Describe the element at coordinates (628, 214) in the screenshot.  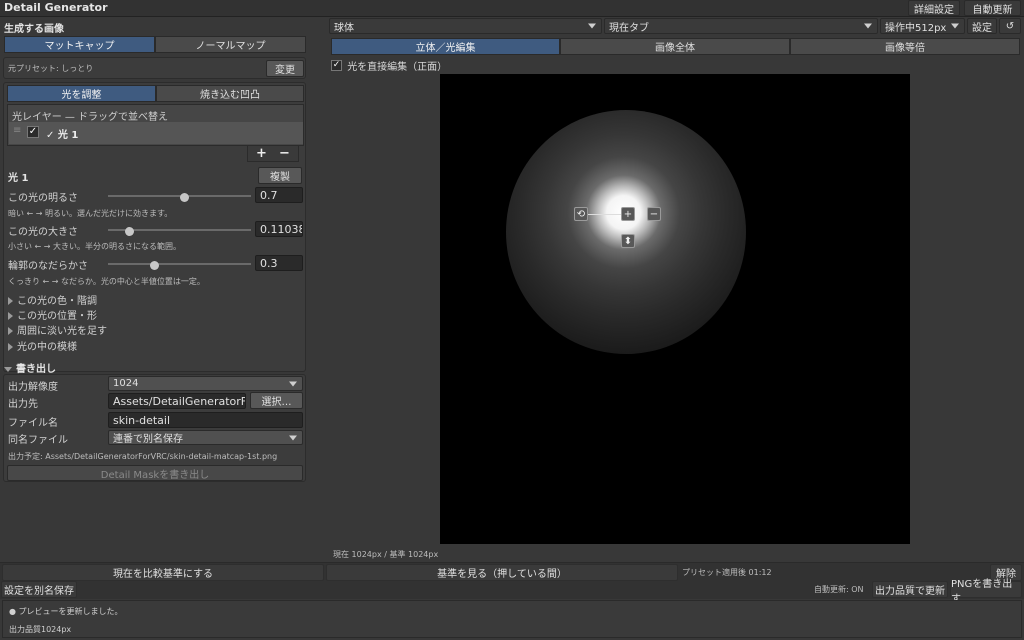
I see `move-handle-icon: +` at that location.